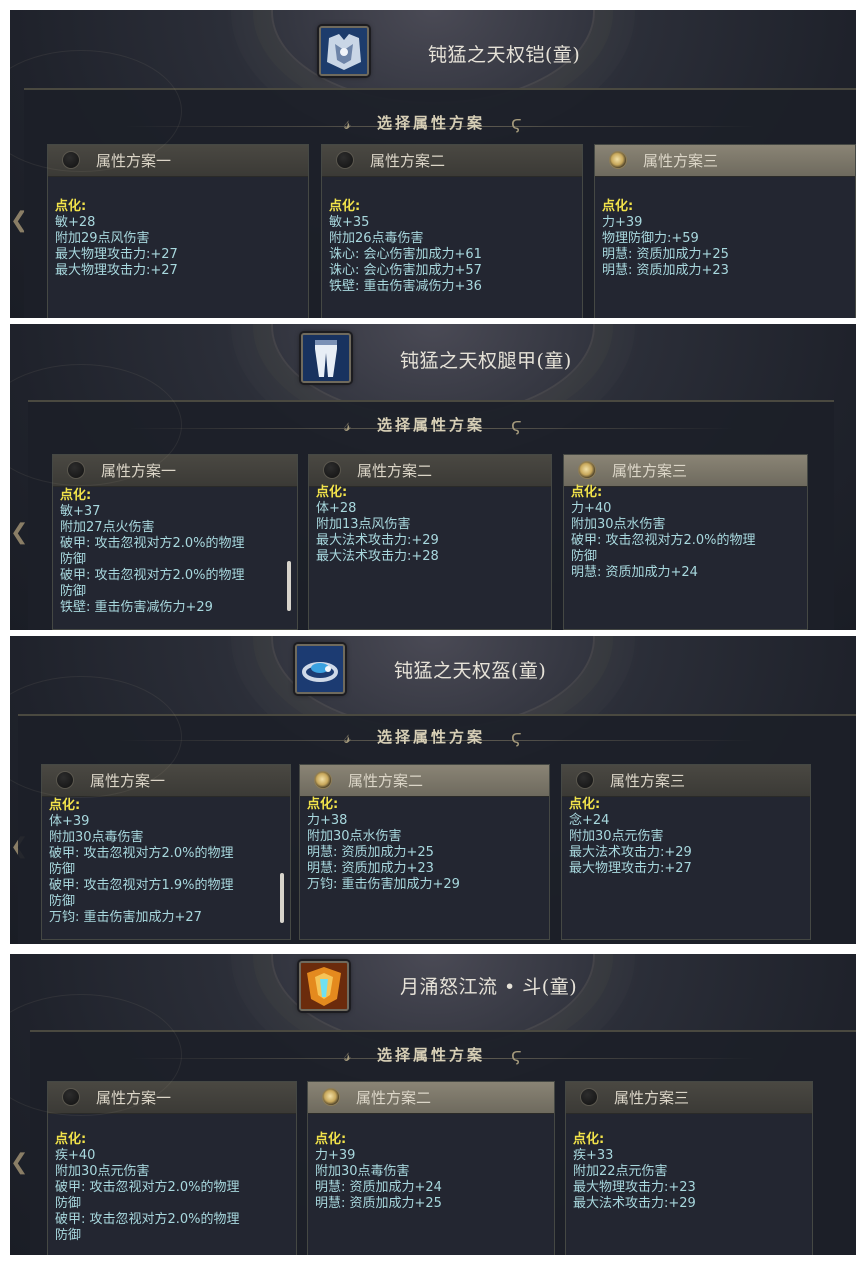 This screenshot has width=866, height=1265. I want to click on attribute-line: 最大法术攻击力:+29, so click(630, 852).